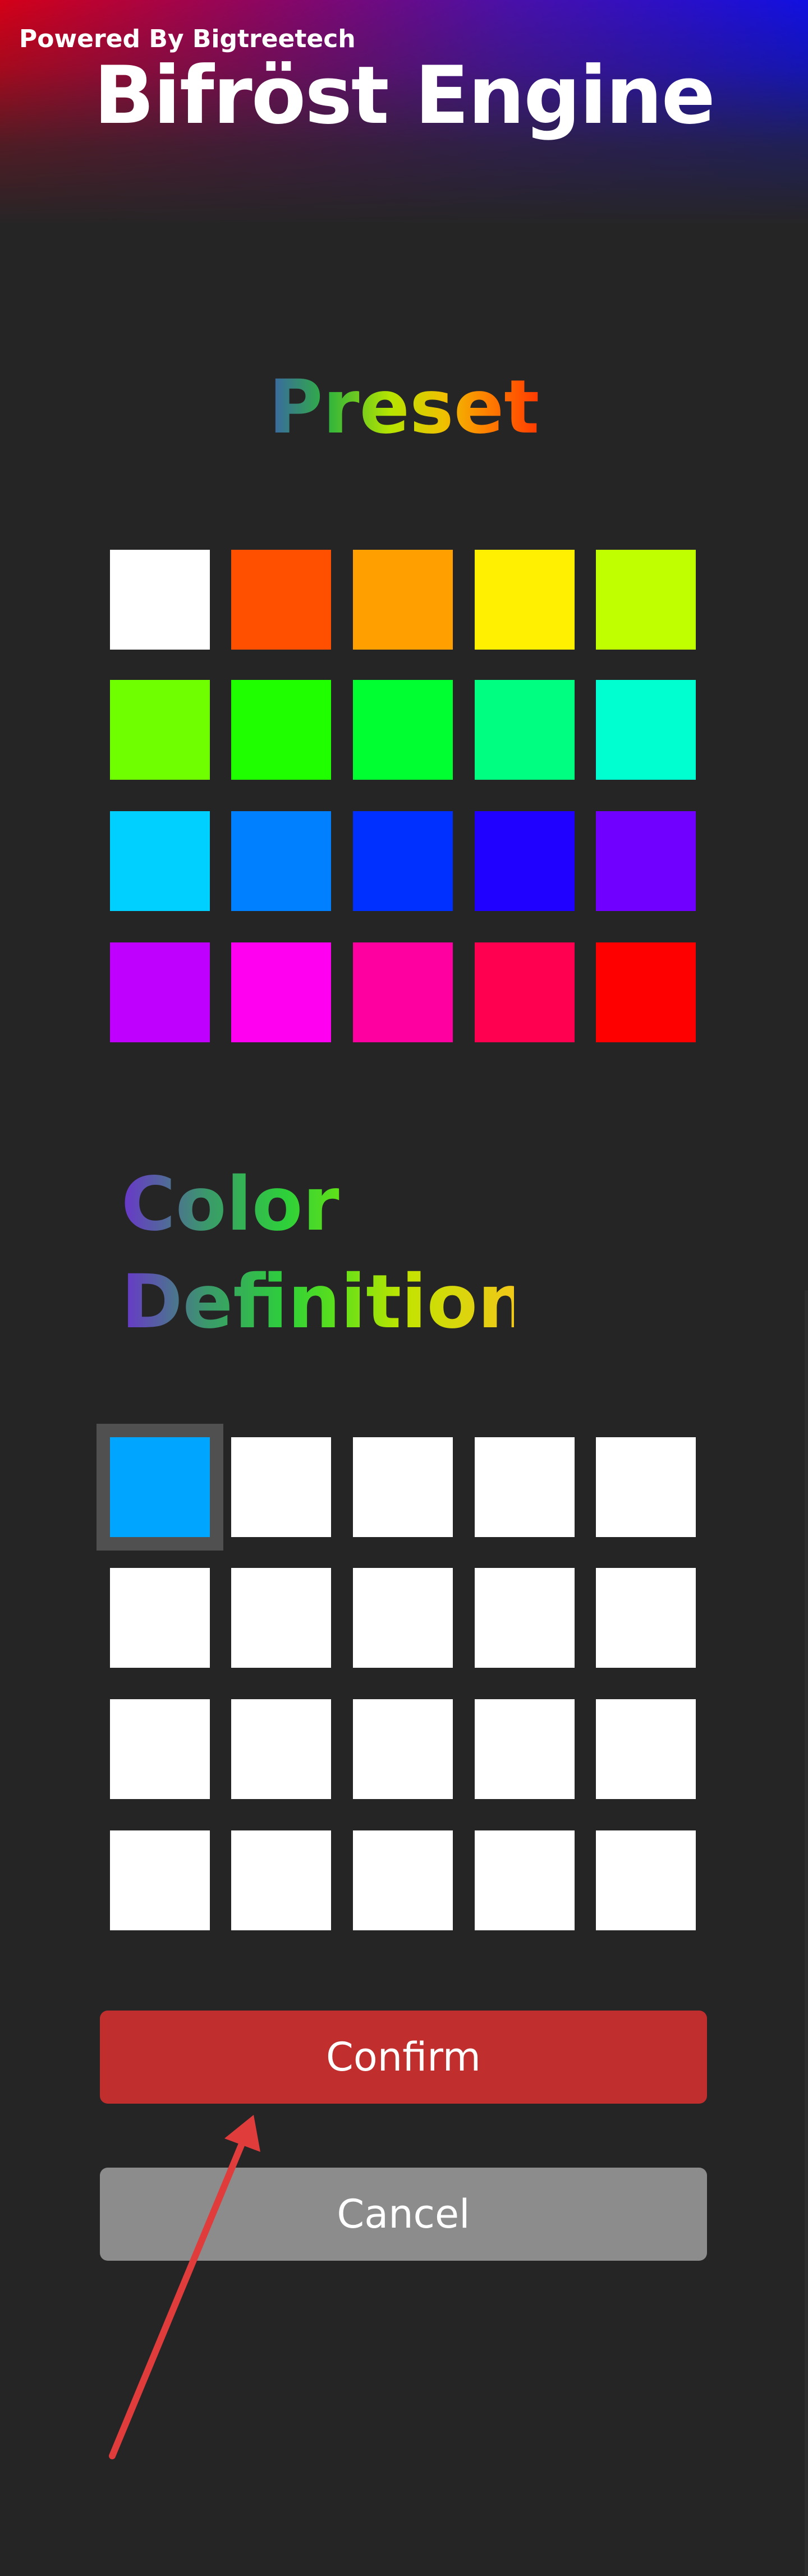 This screenshot has height=2576, width=808. What do you see at coordinates (404, 95) in the screenshot?
I see `app-title: Bifröst Engine` at bounding box center [404, 95].